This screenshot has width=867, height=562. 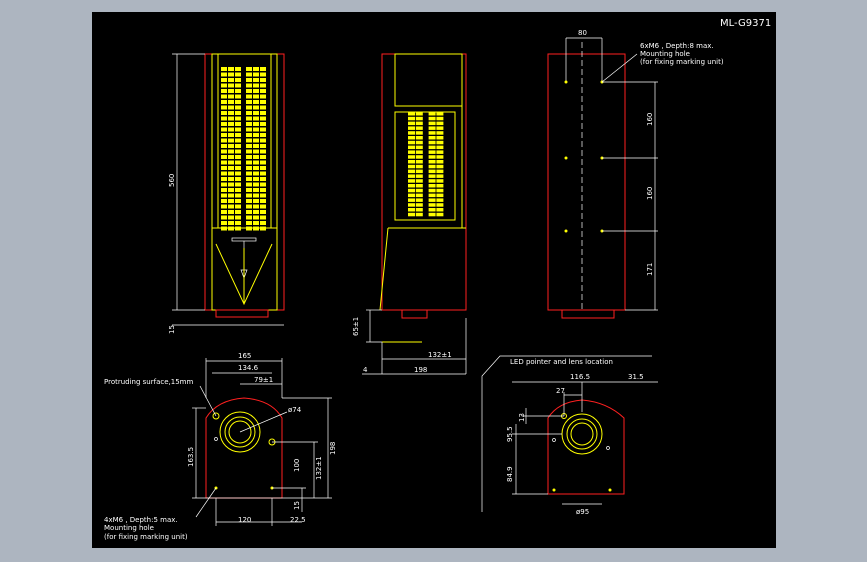 What do you see at coordinates (682, 62) in the screenshot?
I see `label-mount-top-3: (for fixing marking unit)` at bounding box center [682, 62].